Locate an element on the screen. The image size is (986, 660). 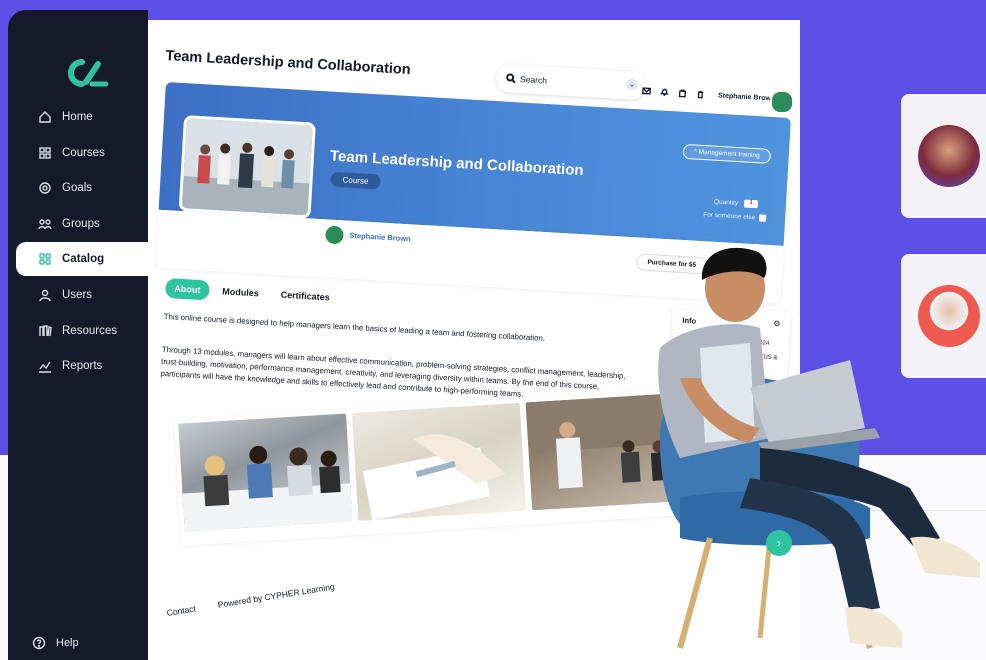
search-input: Search ⌄ is located at coordinates (571, 82).